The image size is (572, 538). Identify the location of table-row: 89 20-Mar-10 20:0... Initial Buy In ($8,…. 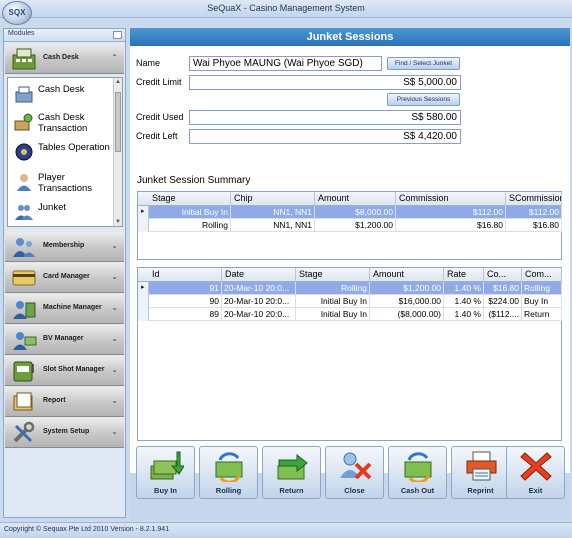
(350, 314).